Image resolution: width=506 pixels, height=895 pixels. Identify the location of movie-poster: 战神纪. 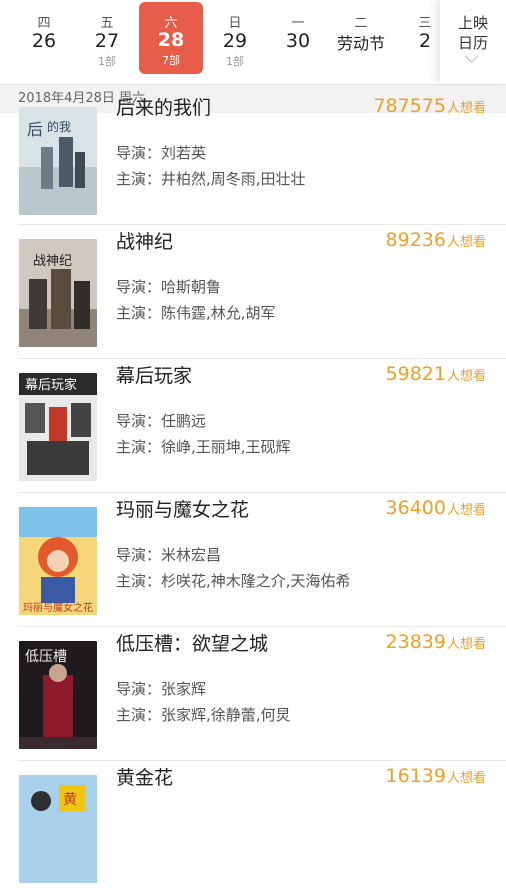
(58, 293).